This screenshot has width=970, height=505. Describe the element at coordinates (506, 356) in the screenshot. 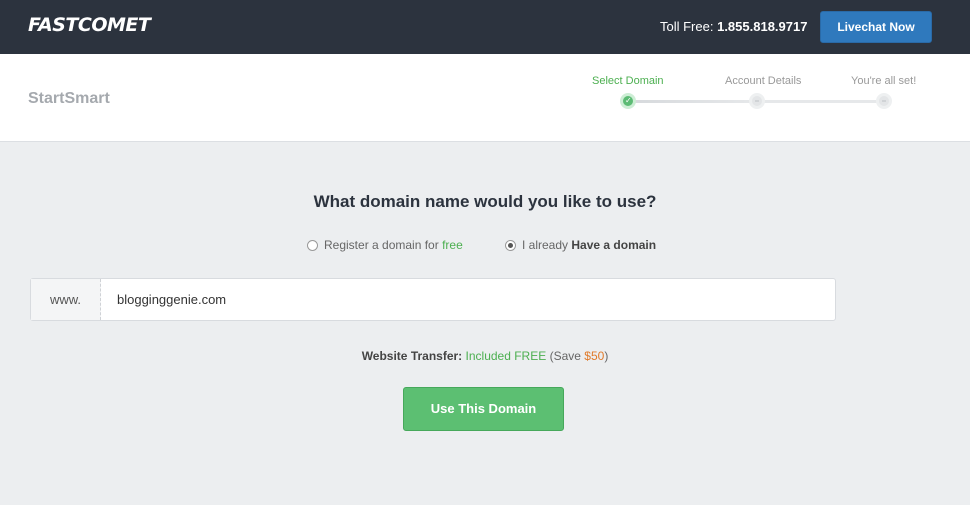

I see `transfer-included: Included FREE` at that location.